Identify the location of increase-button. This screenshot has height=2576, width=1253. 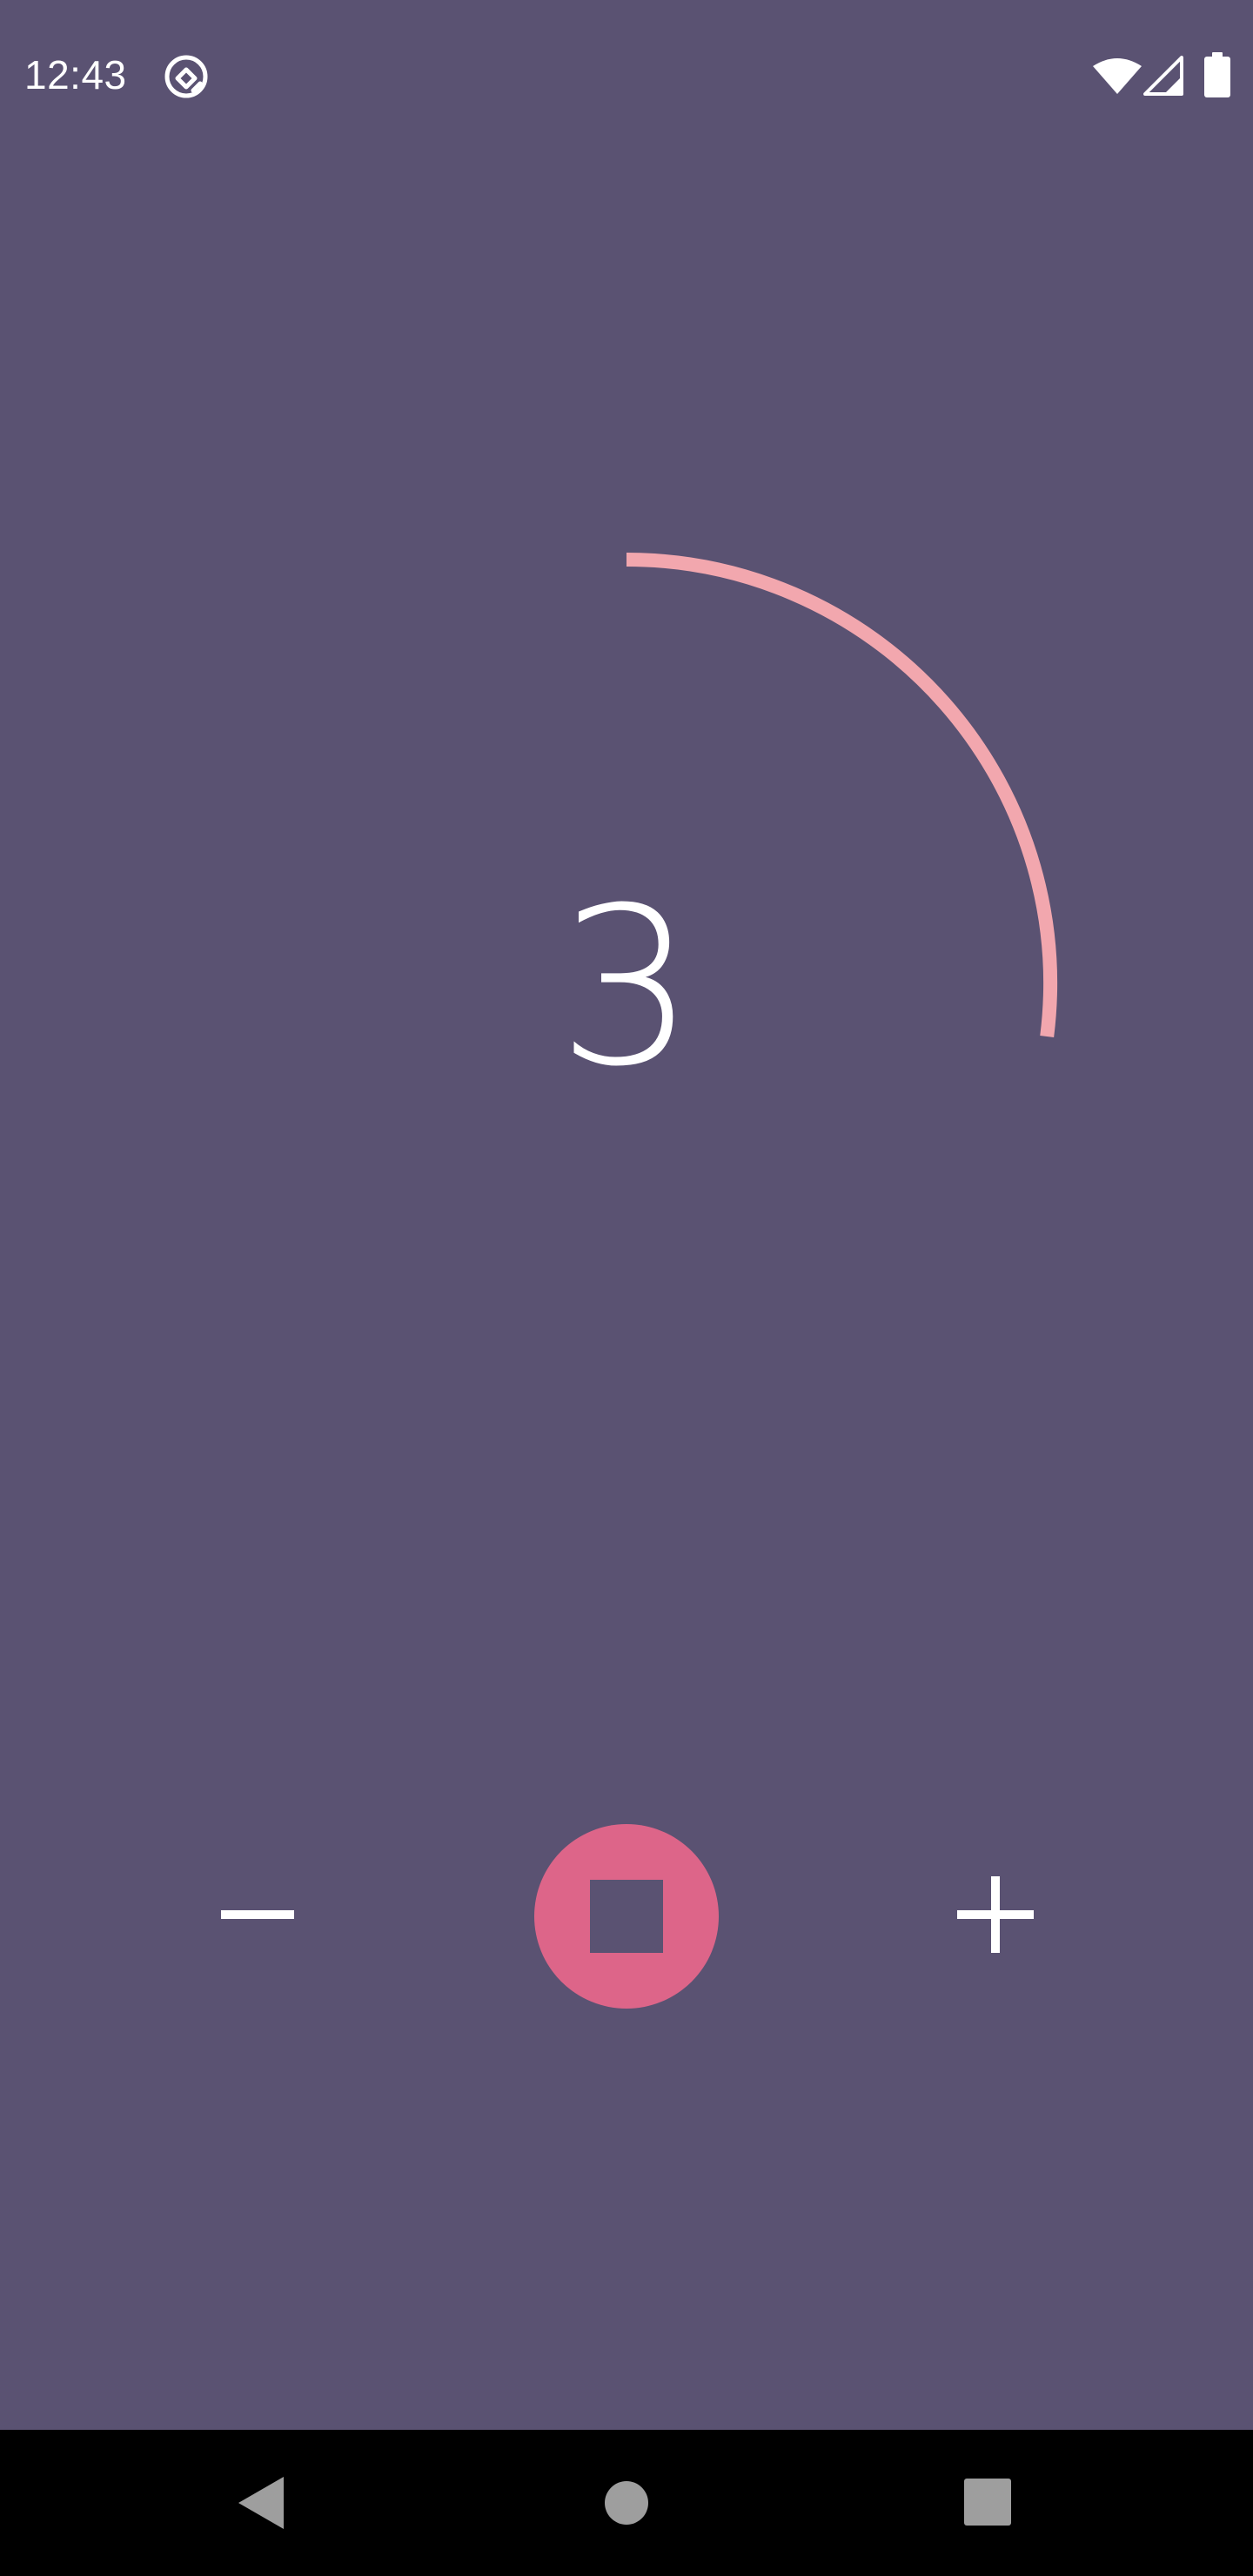
(996, 1914).